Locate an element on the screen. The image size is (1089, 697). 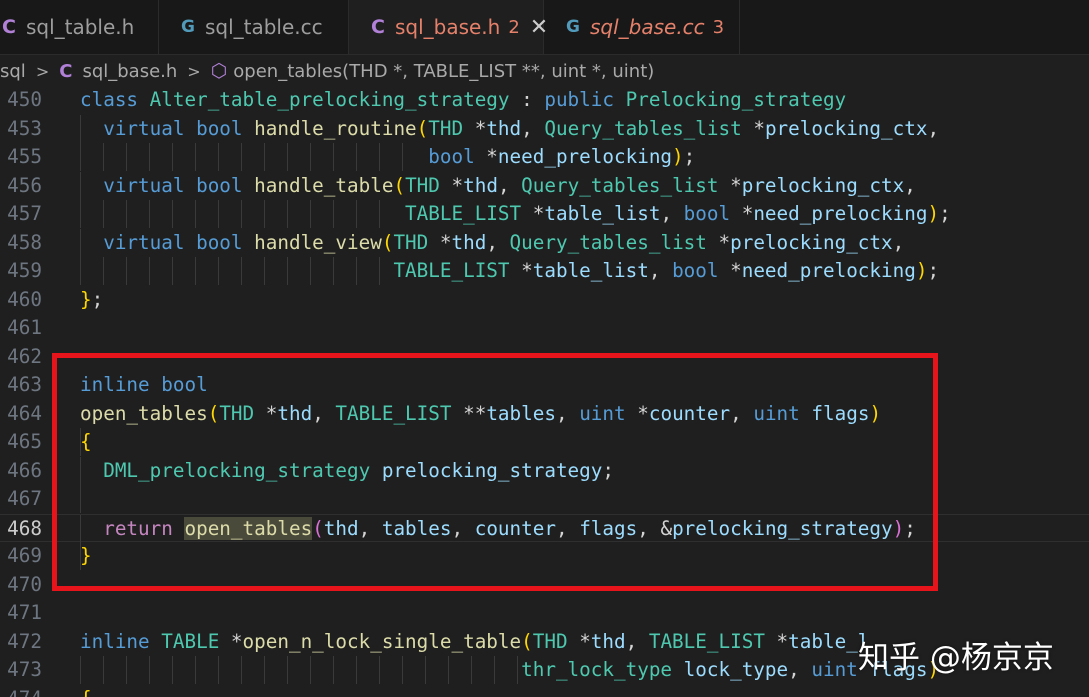
code-token: open_n_lock_single_table is located at coordinates (382, 641).